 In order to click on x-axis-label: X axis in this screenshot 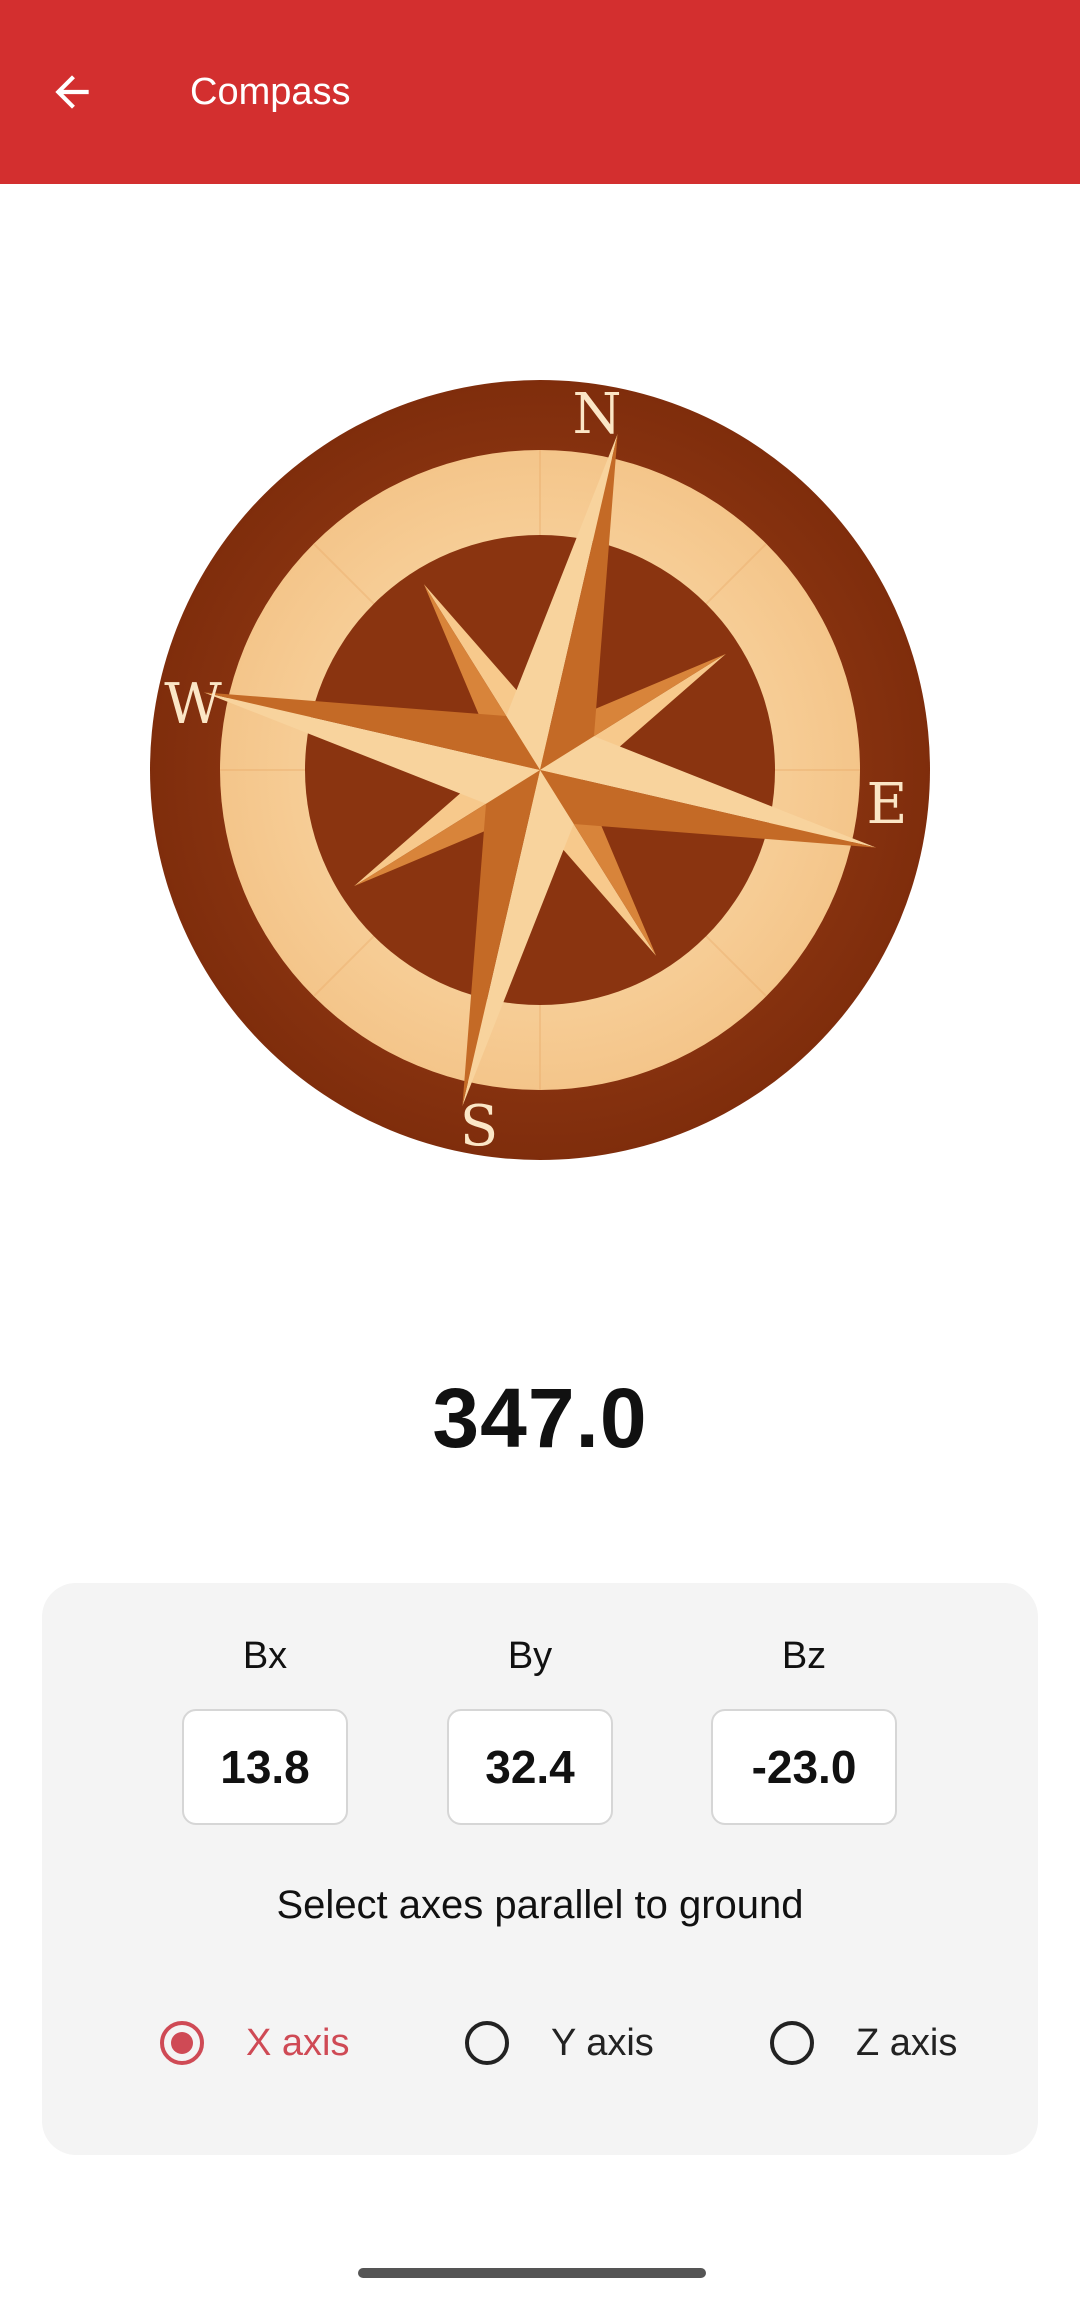, I will do `click(298, 2042)`.